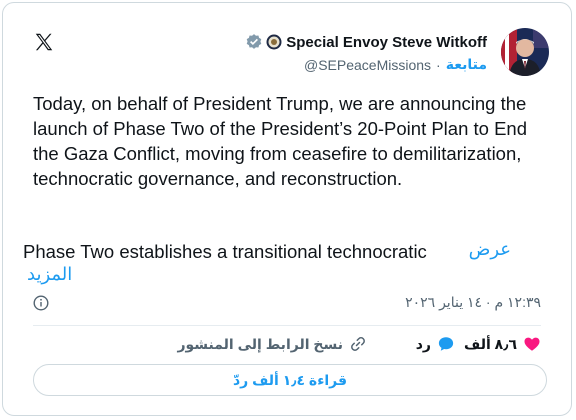 Image resolution: width=576 pixels, height=420 pixels. What do you see at coordinates (532, 344) in the screenshot?
I see `heart-icon` at bounding box center [532, 344].